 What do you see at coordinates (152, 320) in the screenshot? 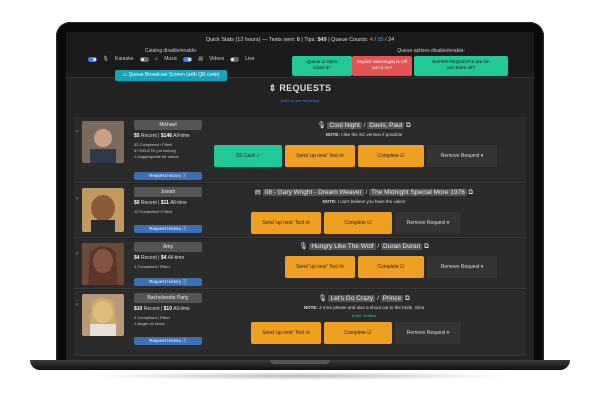
I see `user-stats: 0 Completed / Filled 1 singer on show` at bounding box center [152, 320].